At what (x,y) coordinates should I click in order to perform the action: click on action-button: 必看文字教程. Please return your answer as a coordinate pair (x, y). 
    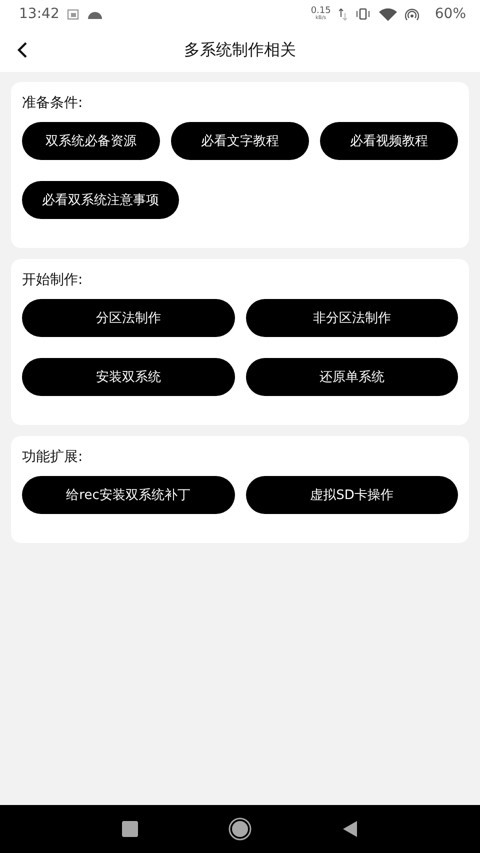
    Looking at the image, I should click on (240, 141).